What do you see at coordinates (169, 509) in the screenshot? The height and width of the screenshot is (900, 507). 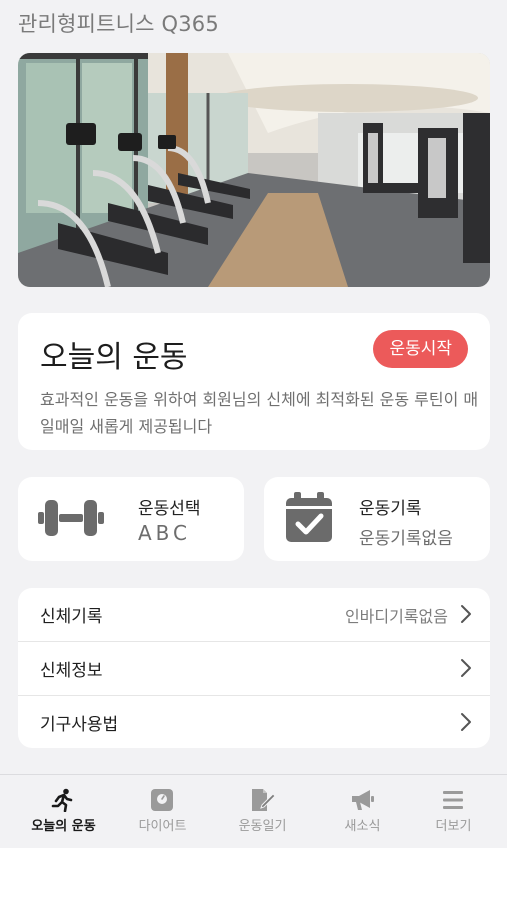 I see `workout-select-title: 운동선택` at bounding box center [169, 509].